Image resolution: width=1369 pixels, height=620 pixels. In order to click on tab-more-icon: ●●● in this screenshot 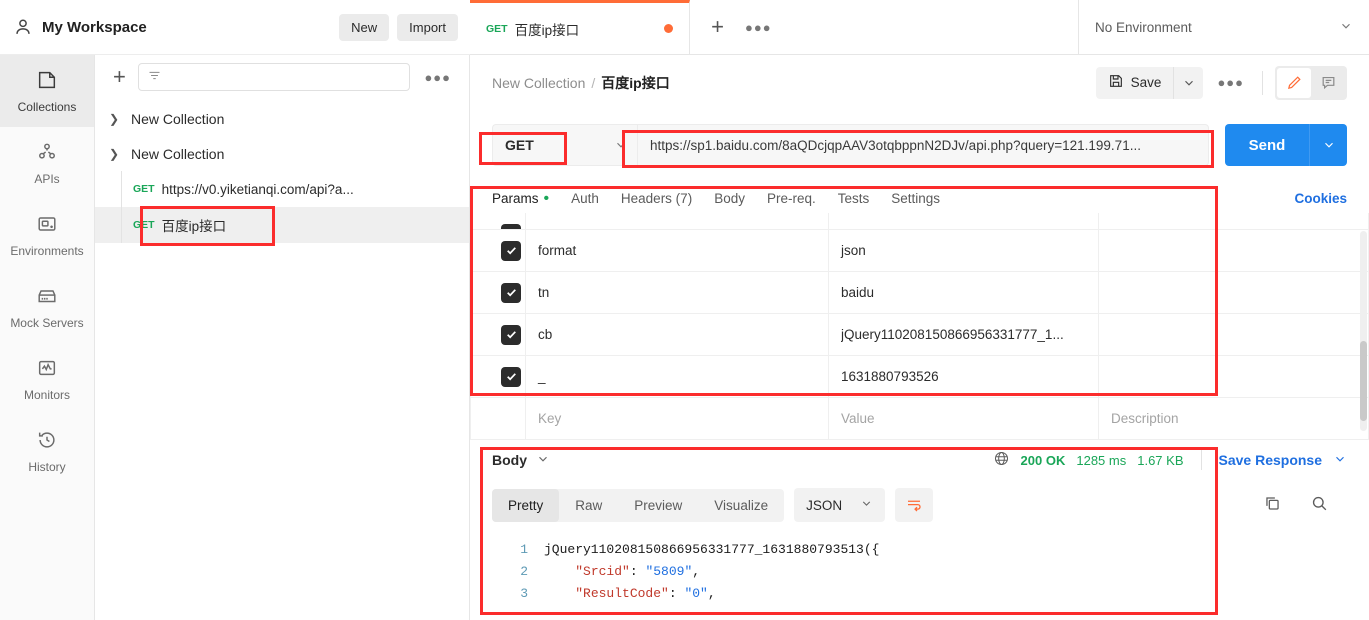, I will do `click(765, 27)`.